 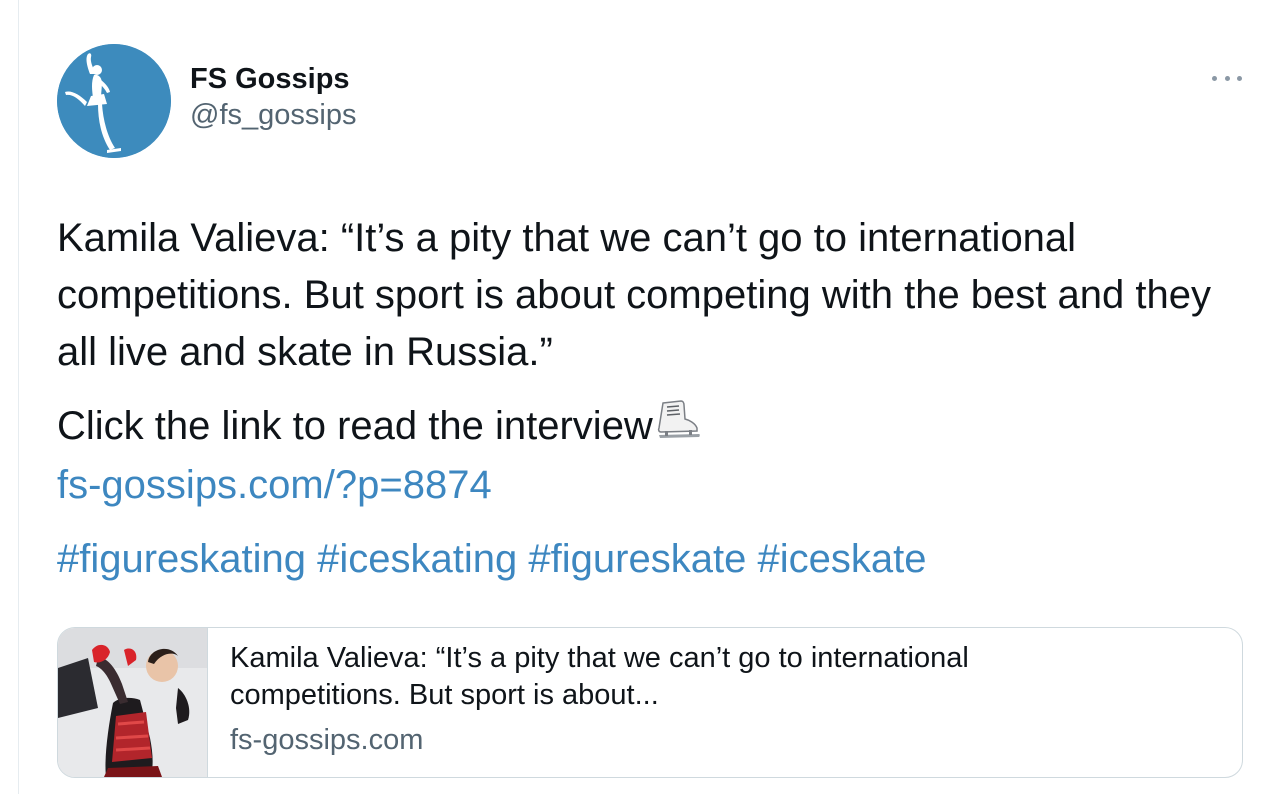 What do you see at coordinates (637, 559) in the screenshot?
I see `hashtag: #figureskate` at bounding box center [637, 559].